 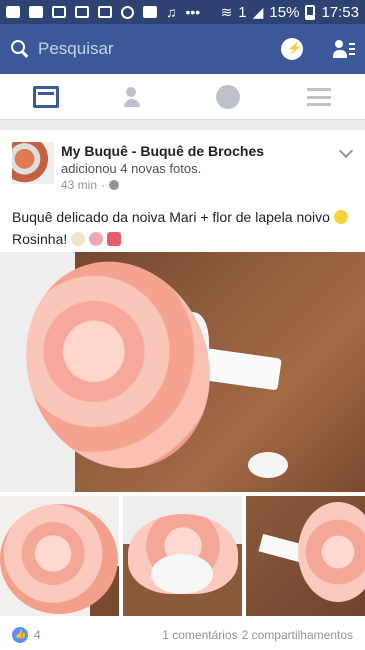 I want to click on post-footer: 4 1 comentários 2 compartilhamentos, so click(x=182, y=635).